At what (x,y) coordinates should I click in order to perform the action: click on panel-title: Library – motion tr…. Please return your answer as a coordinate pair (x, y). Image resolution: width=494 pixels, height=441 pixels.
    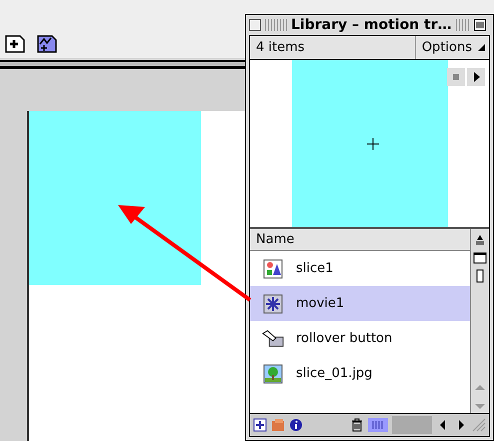
    Looking at the image, I should click on (371, 25).